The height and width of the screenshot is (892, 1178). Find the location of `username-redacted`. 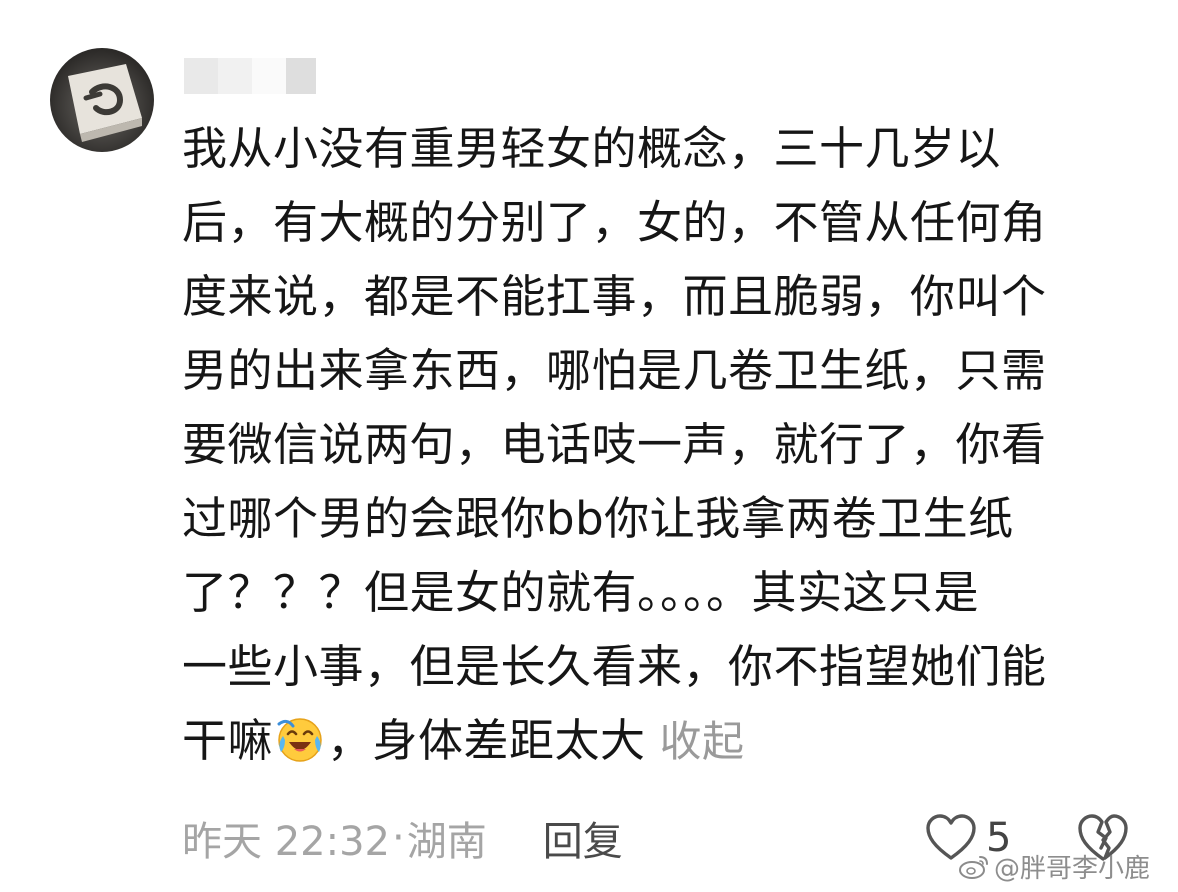

username-redacted is located at coordinates (254, 76).